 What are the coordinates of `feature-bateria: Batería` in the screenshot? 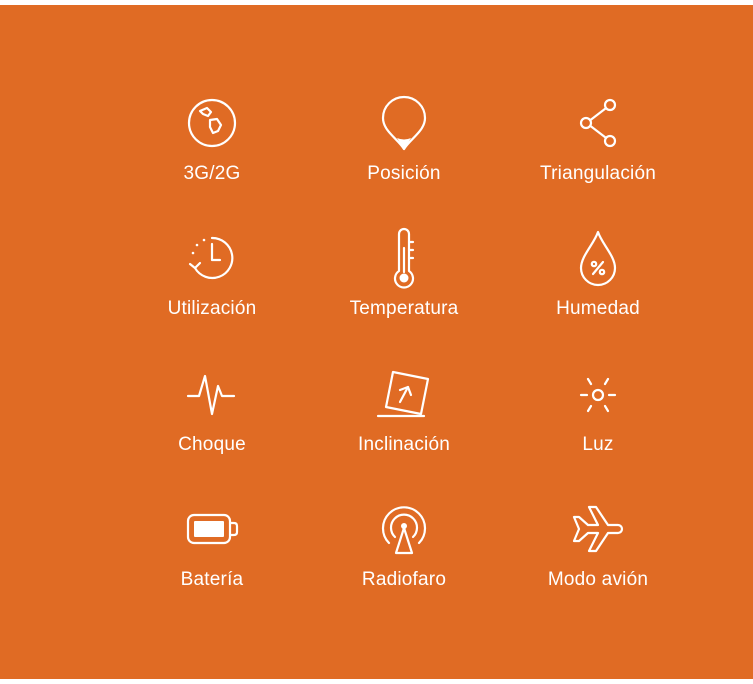 It's located at (212, 557).